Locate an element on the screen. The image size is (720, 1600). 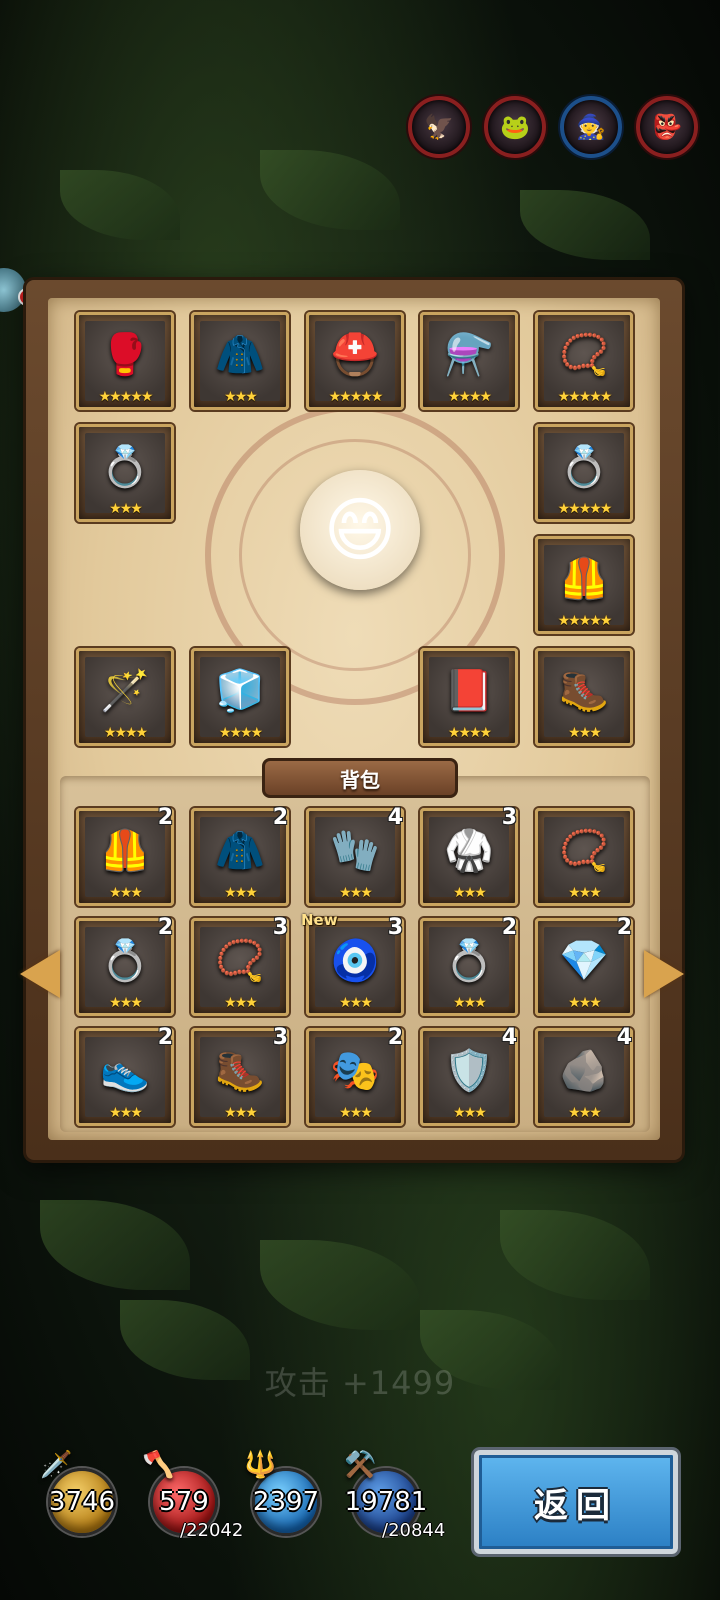
sword-icon: 🗡️ is located at coordinates (56, 1465).